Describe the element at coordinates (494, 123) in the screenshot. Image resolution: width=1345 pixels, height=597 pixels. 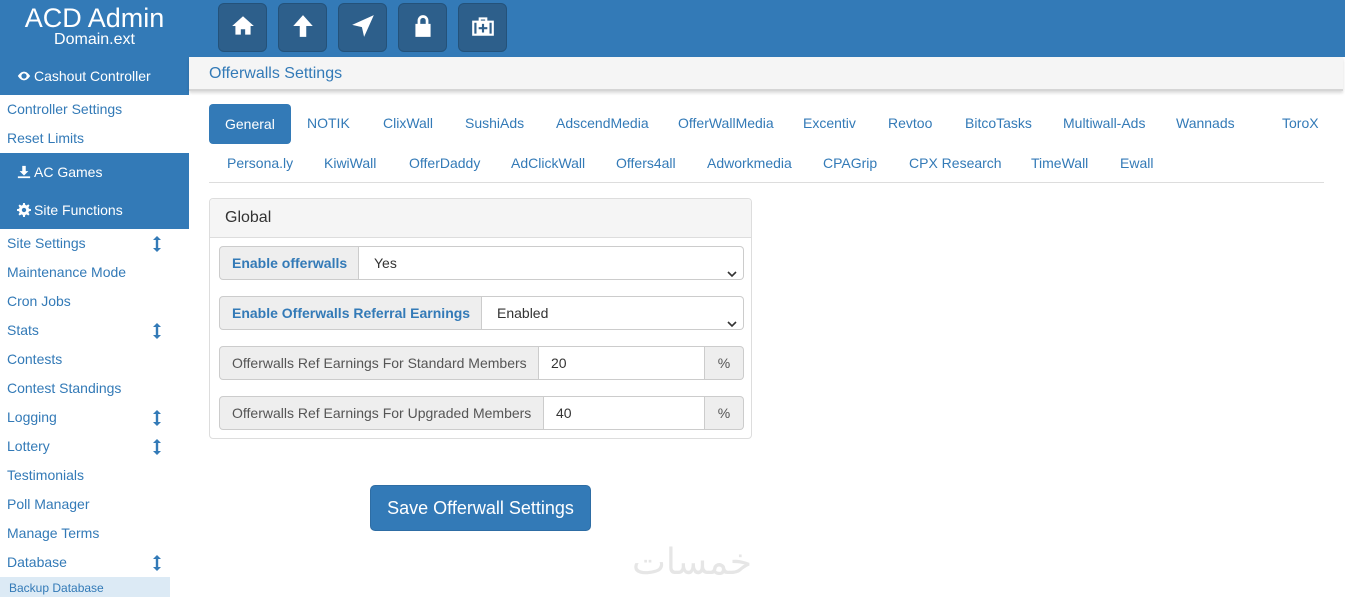
I see `tab-sushiads: SushiAds` at that location.